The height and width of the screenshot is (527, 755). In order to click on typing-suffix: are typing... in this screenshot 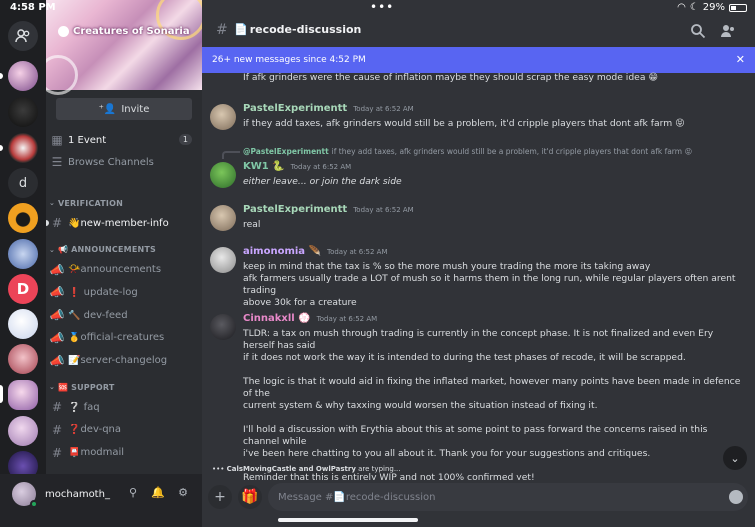, I will do `click(378, 469)`.